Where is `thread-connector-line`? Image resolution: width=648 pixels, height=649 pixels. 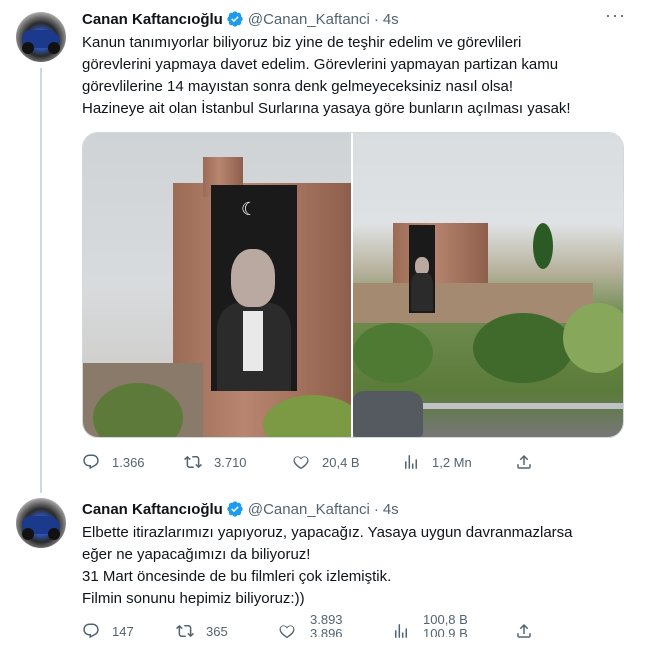
thread-connector-line is located at coordinates (41, 280).